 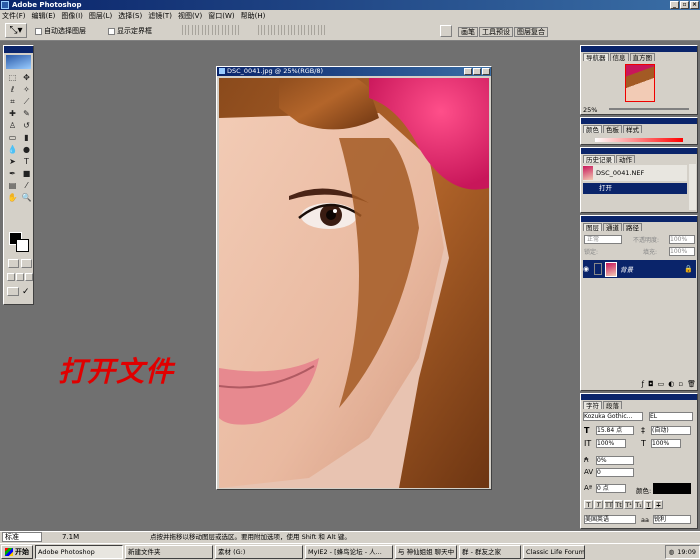 I want to click on layer-style-icon: ƒ, so click(x=643, y=384).